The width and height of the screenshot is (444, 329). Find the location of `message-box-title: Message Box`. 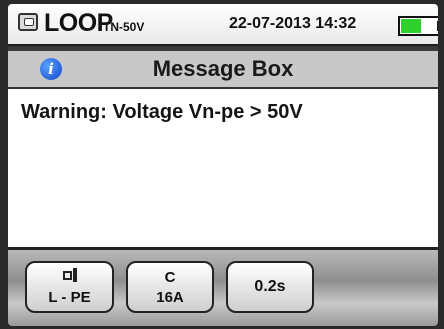

message-box-title: Message Box is located at coordinates (223, 68).